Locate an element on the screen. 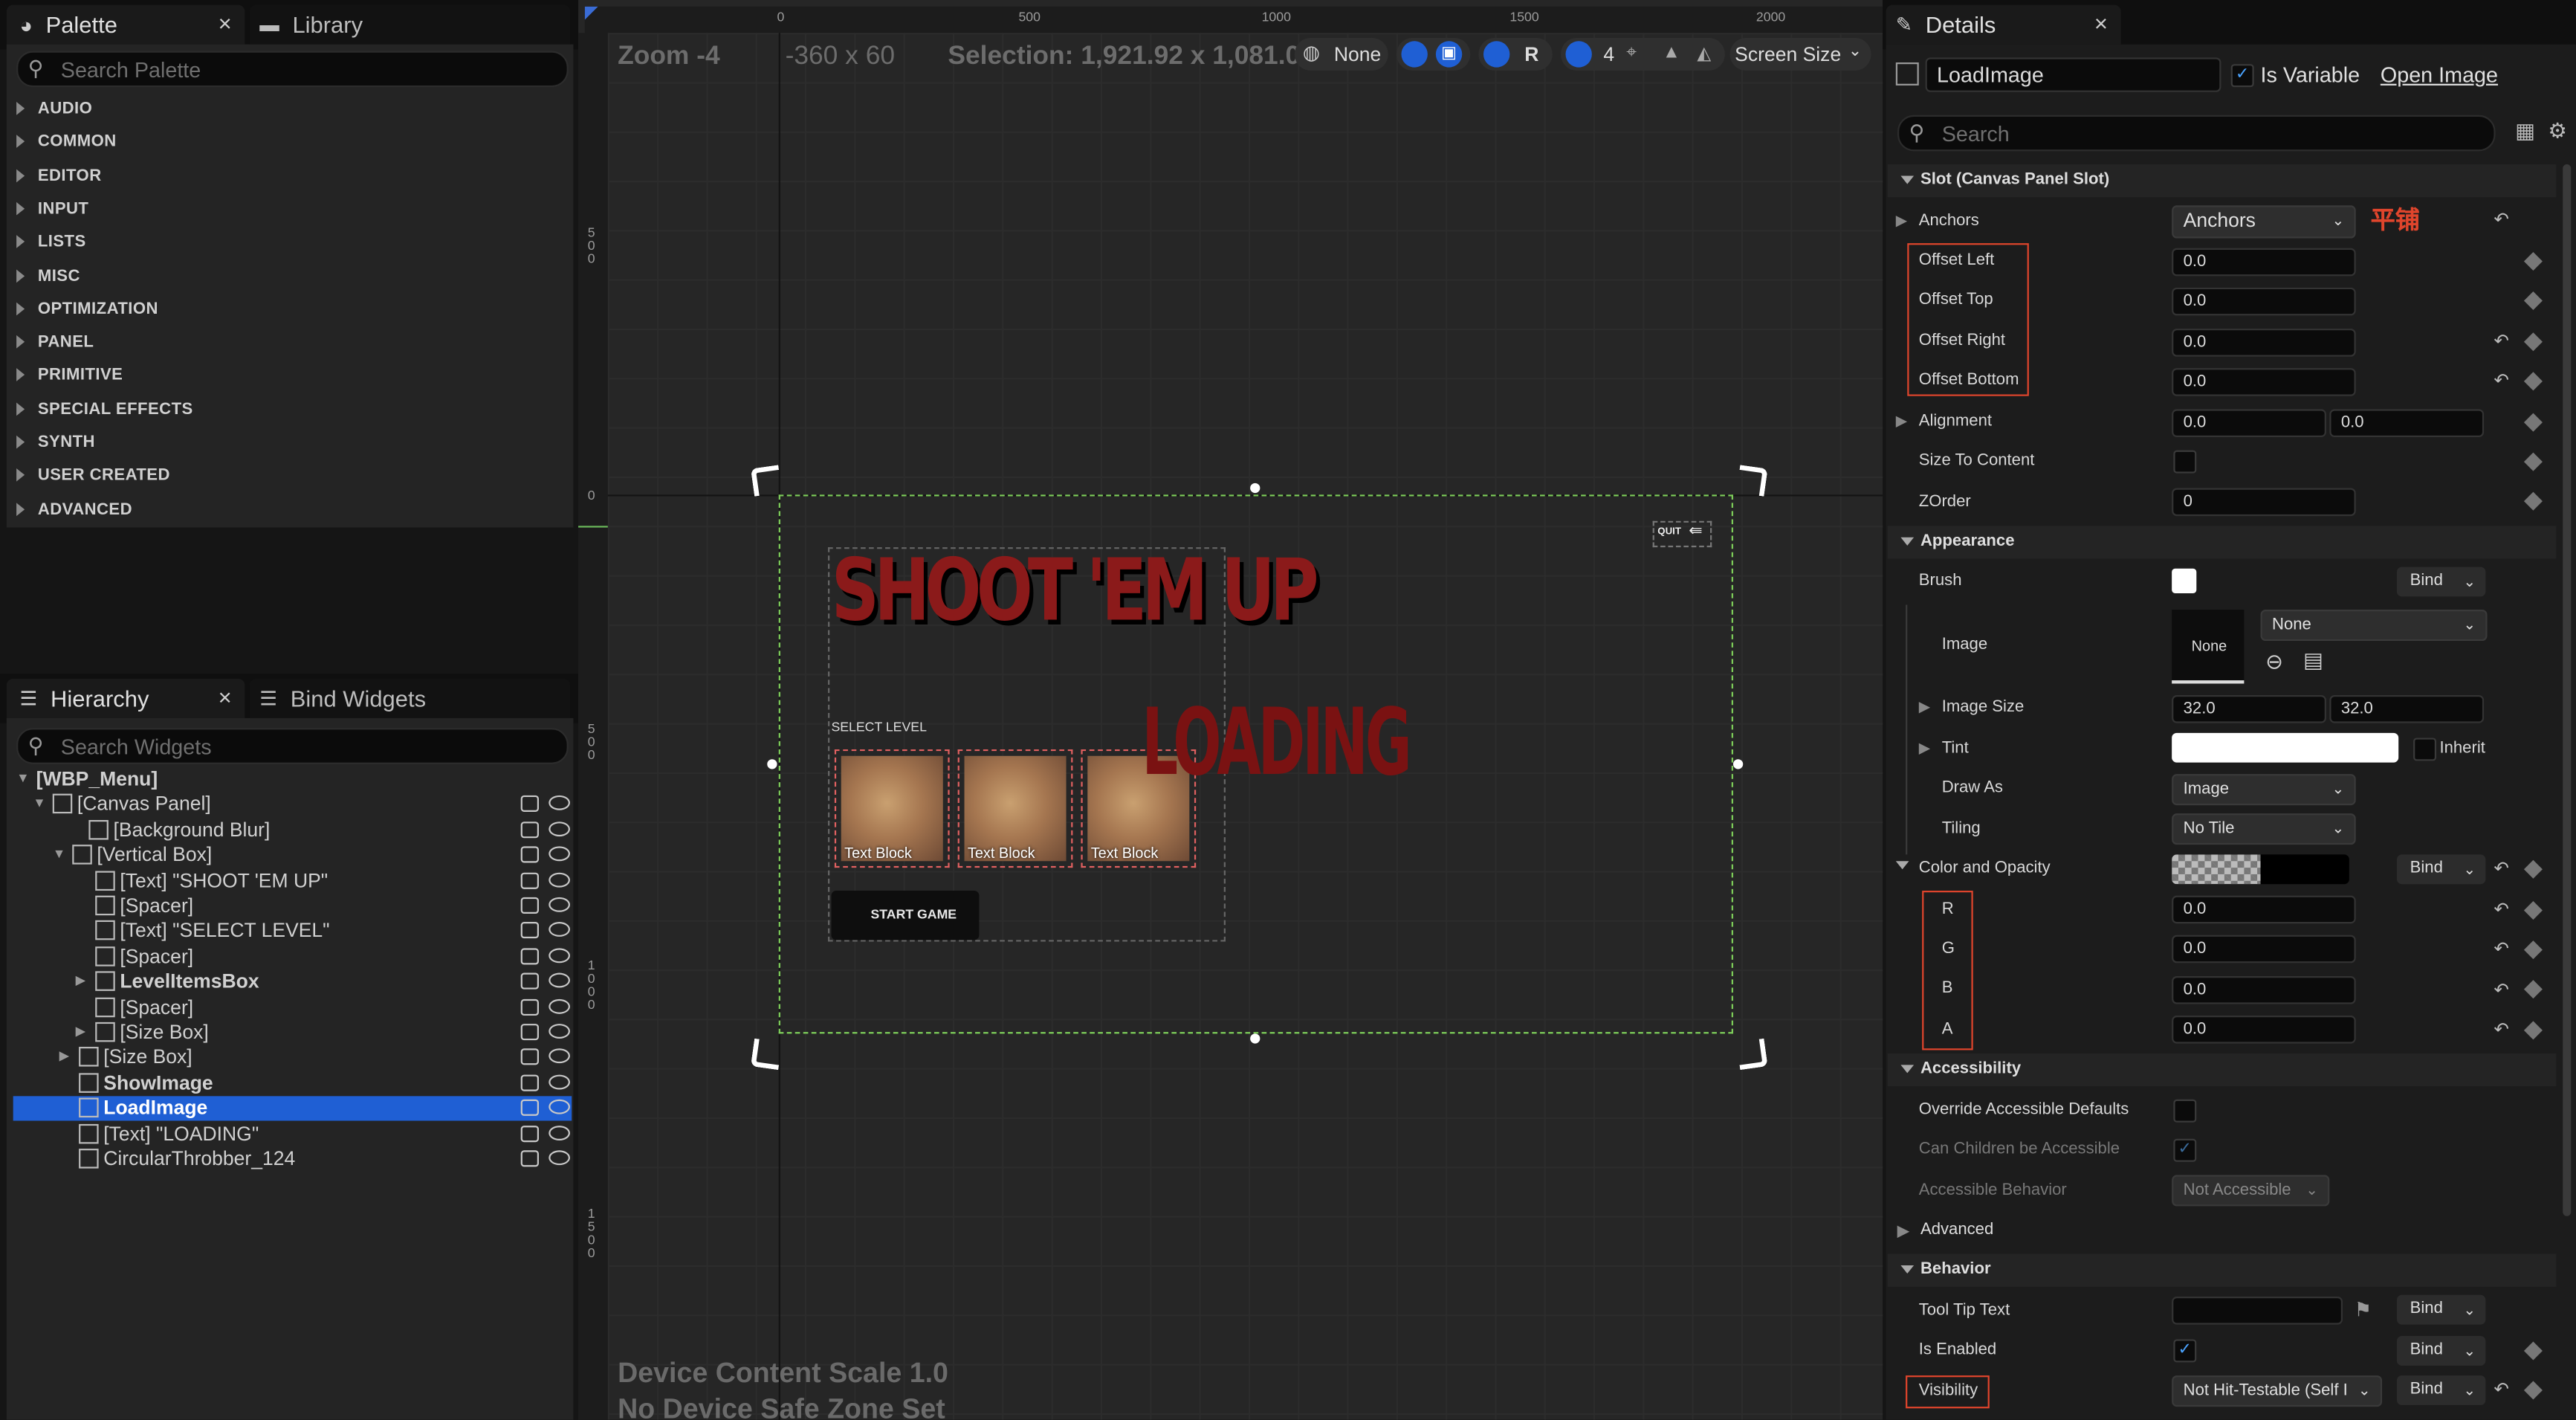  draw-as-dropdown: Image ⌄ is located at coordinates (2264, 790).